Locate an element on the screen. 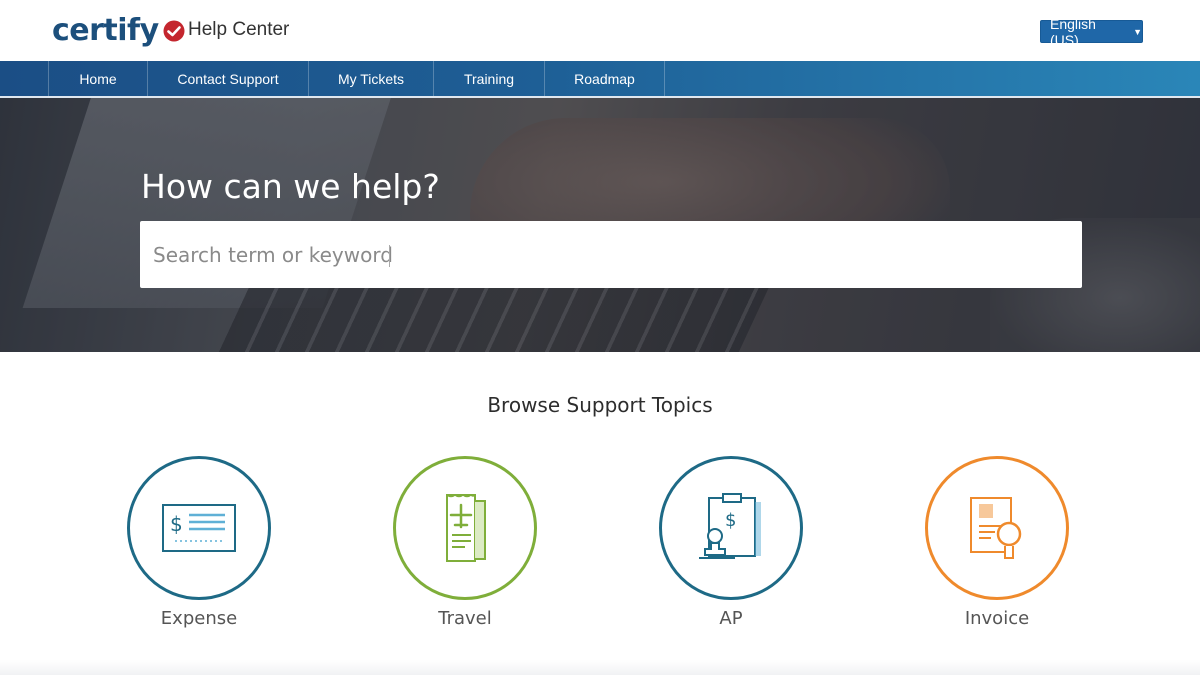 The width and height of the screenshot is (1200, 675). nav-item-my-tickets: My Tickets is located at coordinates (371, 78).